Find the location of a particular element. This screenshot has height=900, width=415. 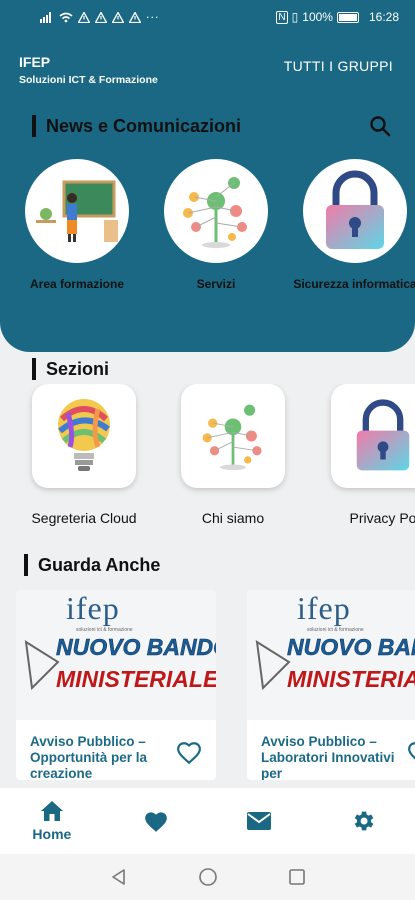

mail-icon is located at coordinates (259, 821).